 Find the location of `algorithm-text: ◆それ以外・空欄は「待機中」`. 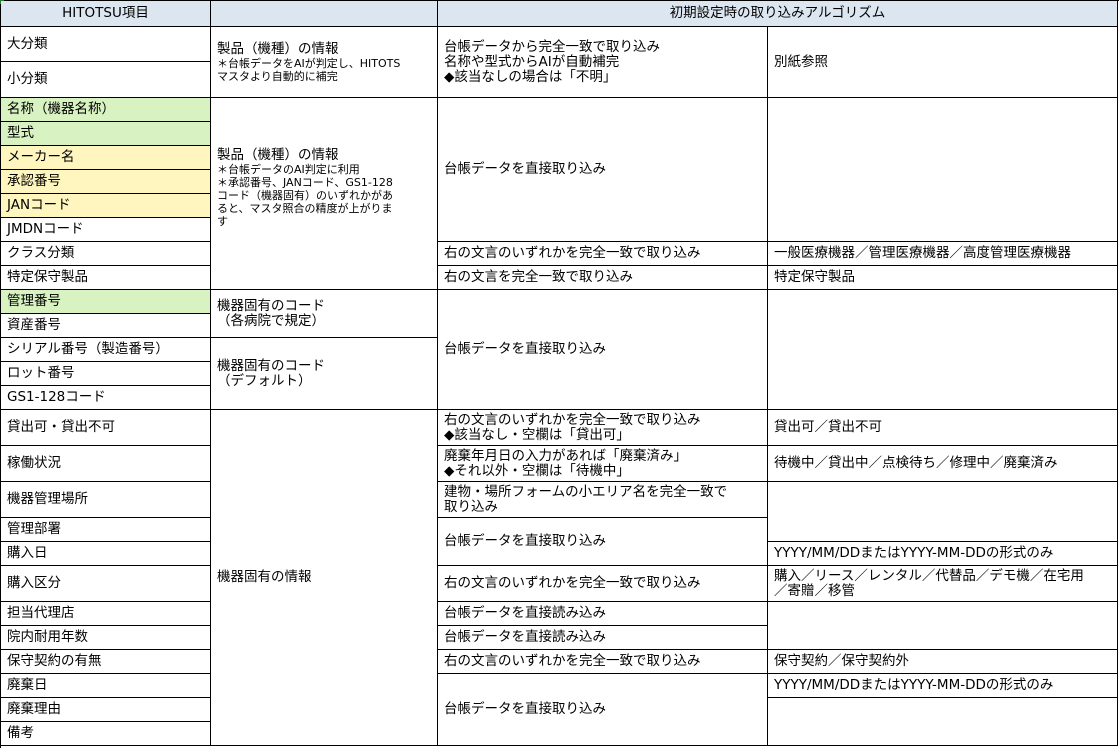

algorithm-text: ◆それ以外・空欄は「待機中」 is located at coordinates (537, 470).